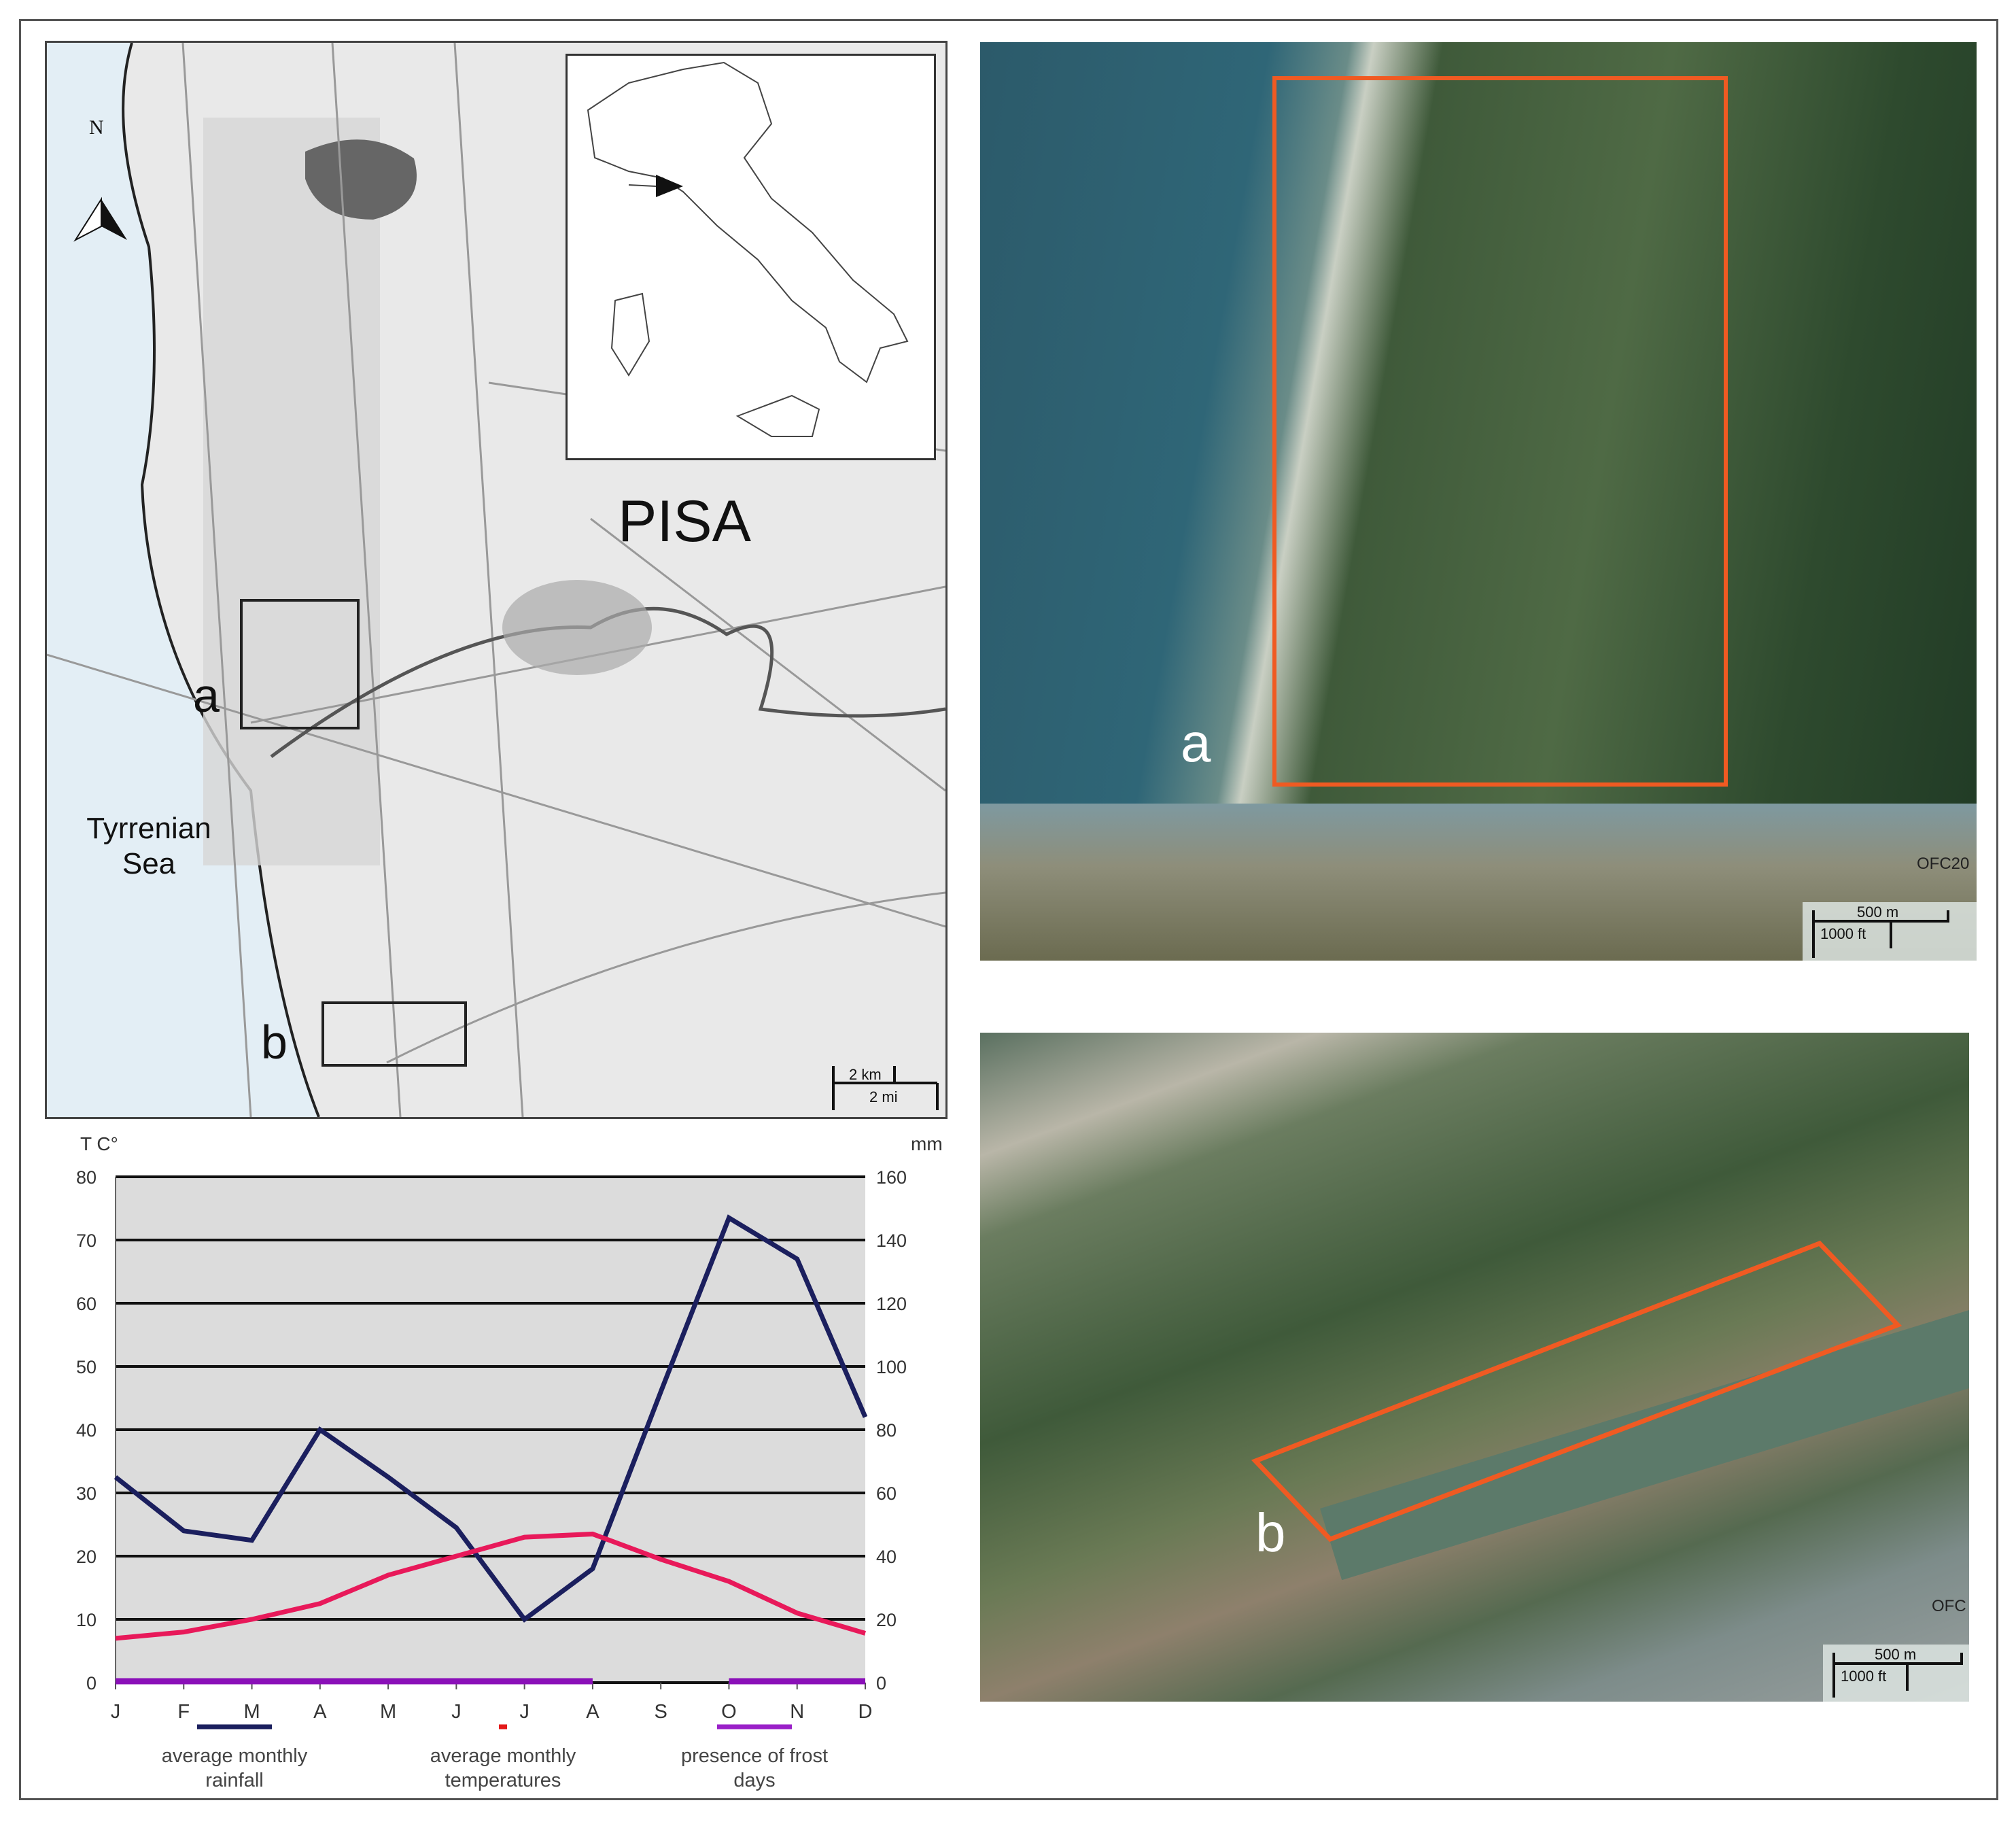 This screenshot has height=1824, width=2016. I want to click on north-label: N, so click(96, 127).